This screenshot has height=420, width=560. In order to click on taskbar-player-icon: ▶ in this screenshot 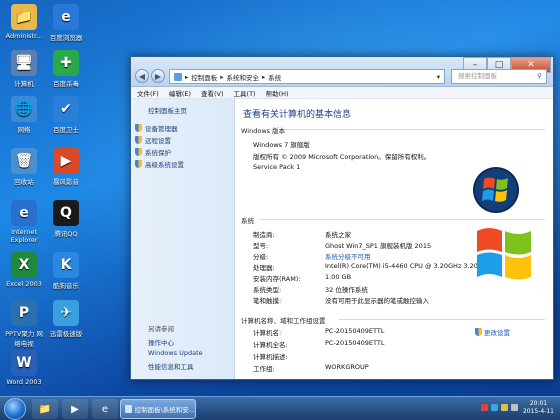, I will do `click(75, 409)`.